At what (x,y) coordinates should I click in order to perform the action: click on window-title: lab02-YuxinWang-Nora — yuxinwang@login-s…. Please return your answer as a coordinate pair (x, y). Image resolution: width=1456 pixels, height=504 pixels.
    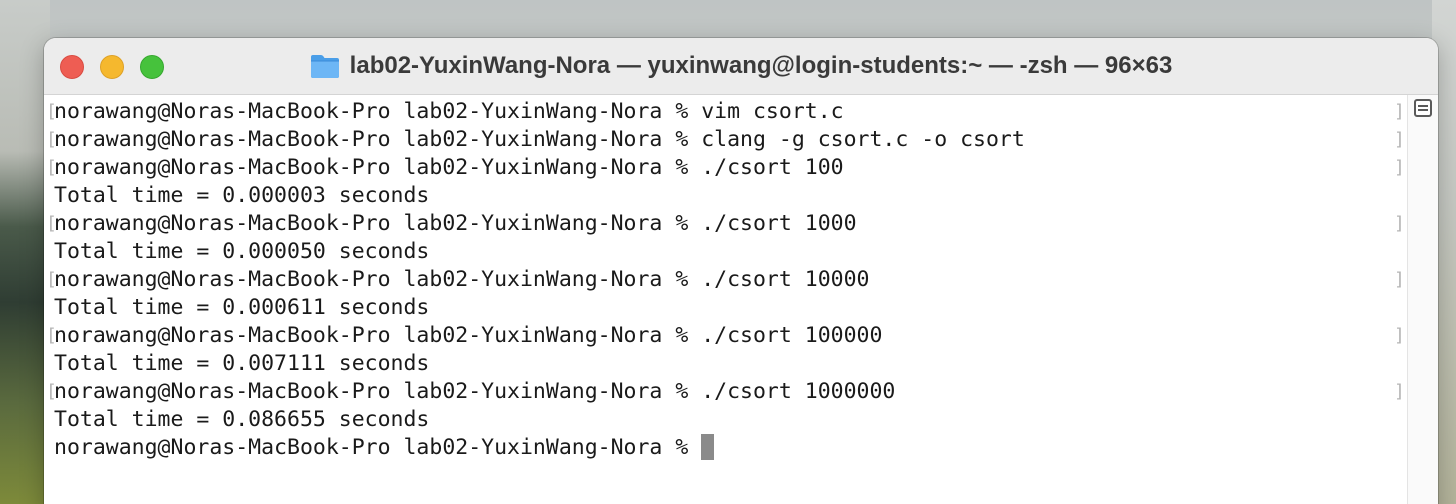
    Looking at the image, I should click on (761, 65).